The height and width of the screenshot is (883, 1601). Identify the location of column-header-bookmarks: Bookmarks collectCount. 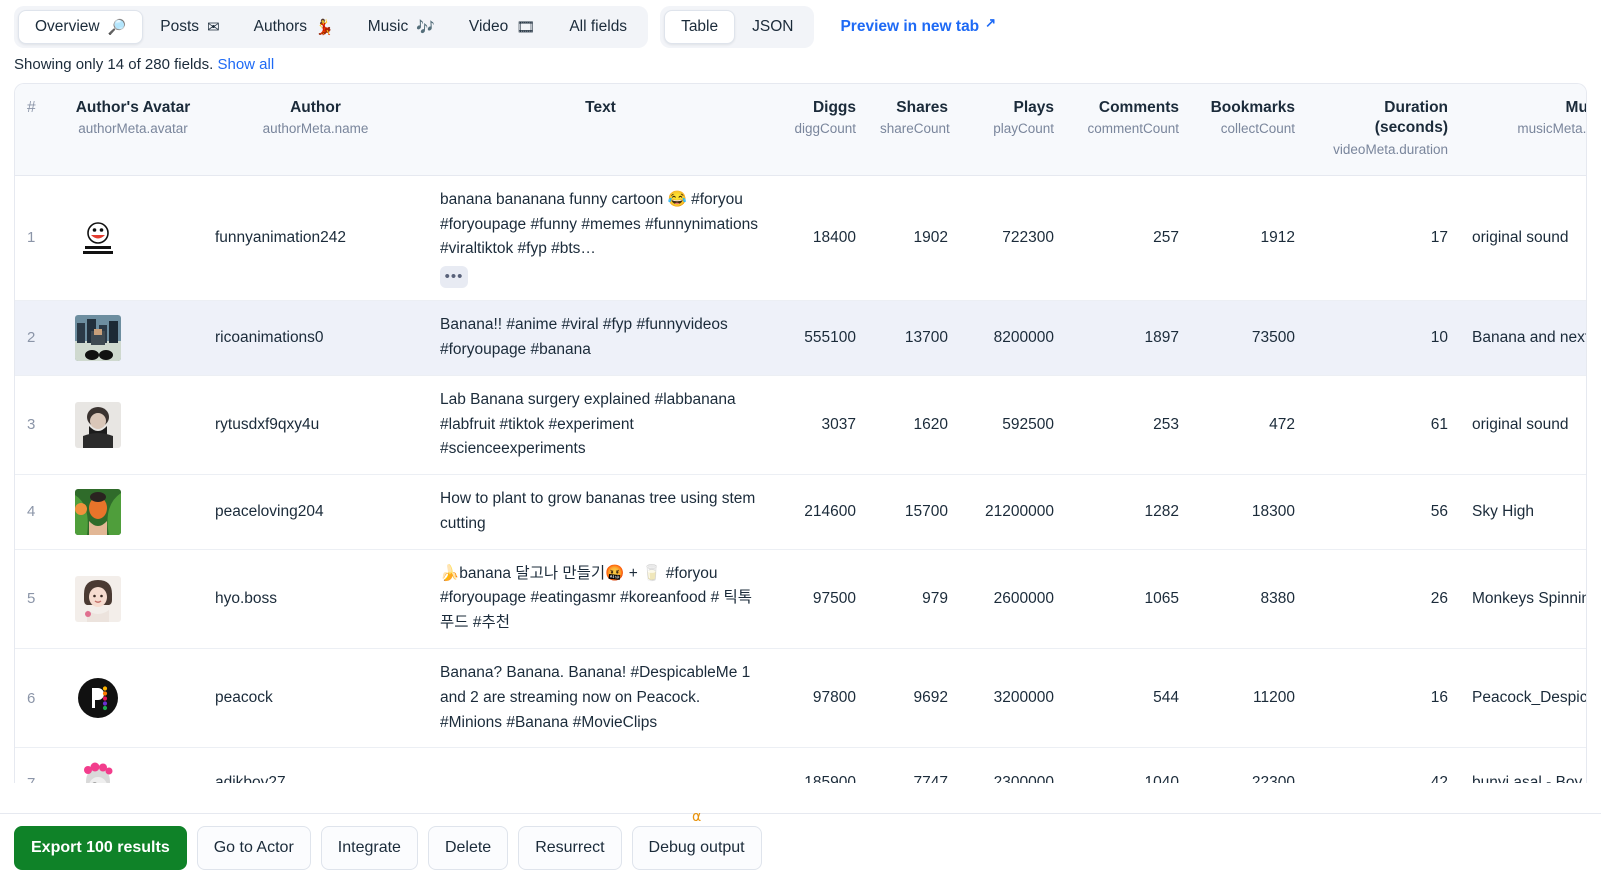
(1249, 130).